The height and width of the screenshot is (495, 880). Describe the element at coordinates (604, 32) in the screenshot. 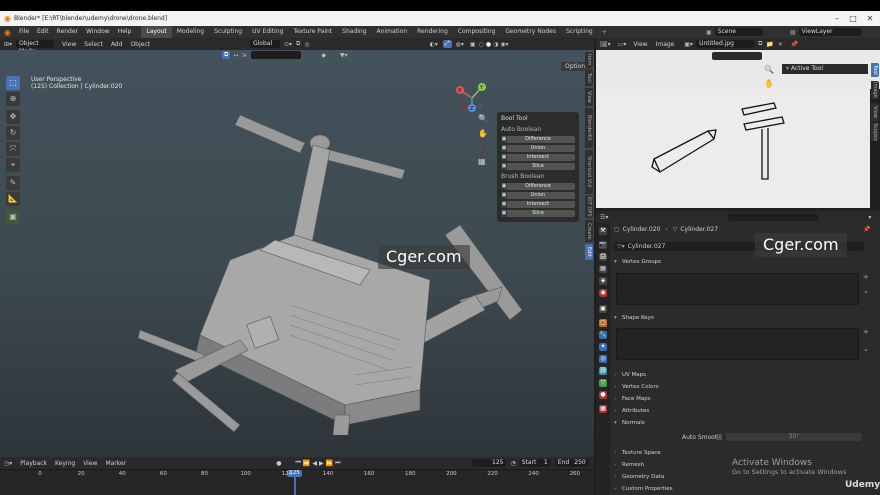

I see `add-workspace-icon: +` at that location.